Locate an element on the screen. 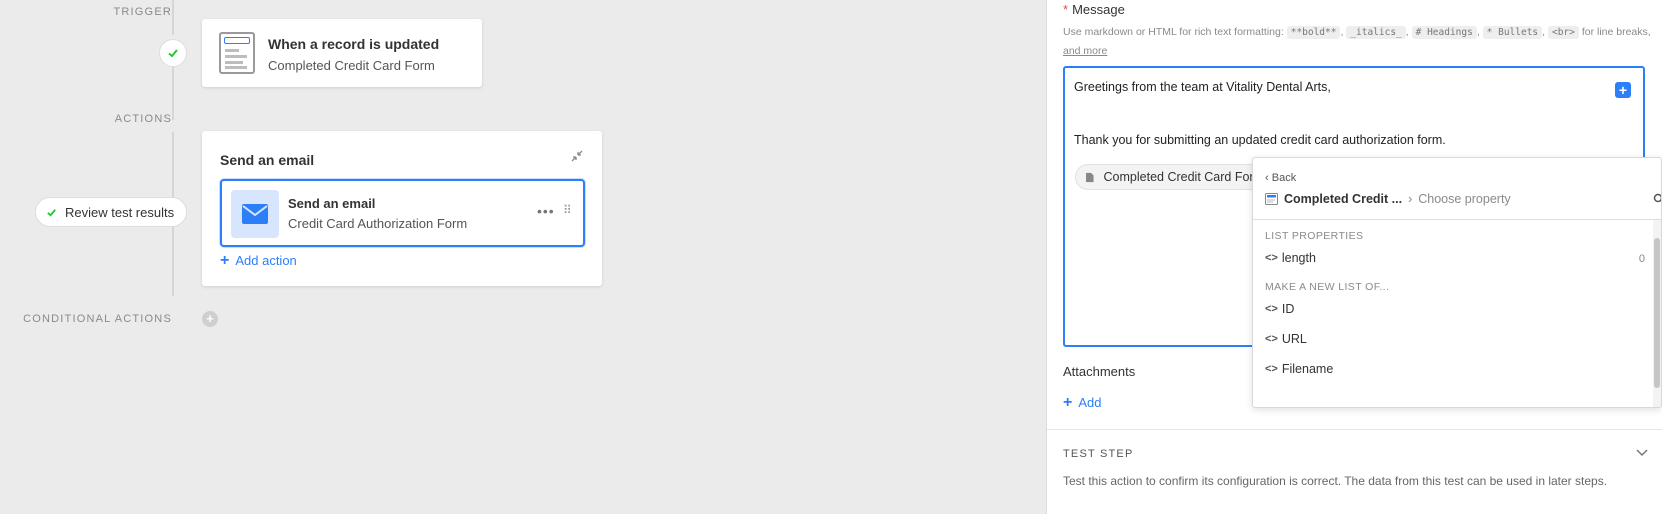  action-title: Send an email is located at coordinates (332, 203).